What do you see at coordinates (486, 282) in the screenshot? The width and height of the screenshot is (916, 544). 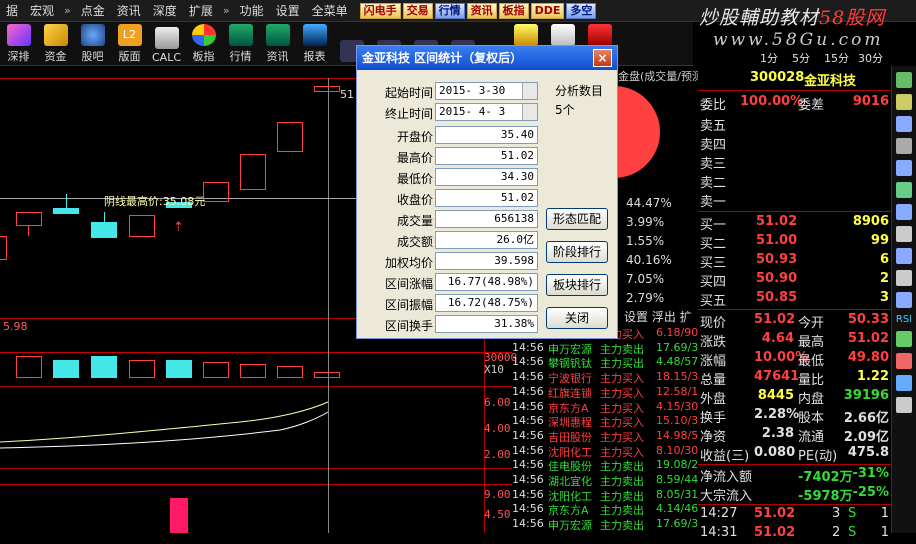 I see `stat-value-field: 16.77(48.98%)` at bounding box center [486, 282].